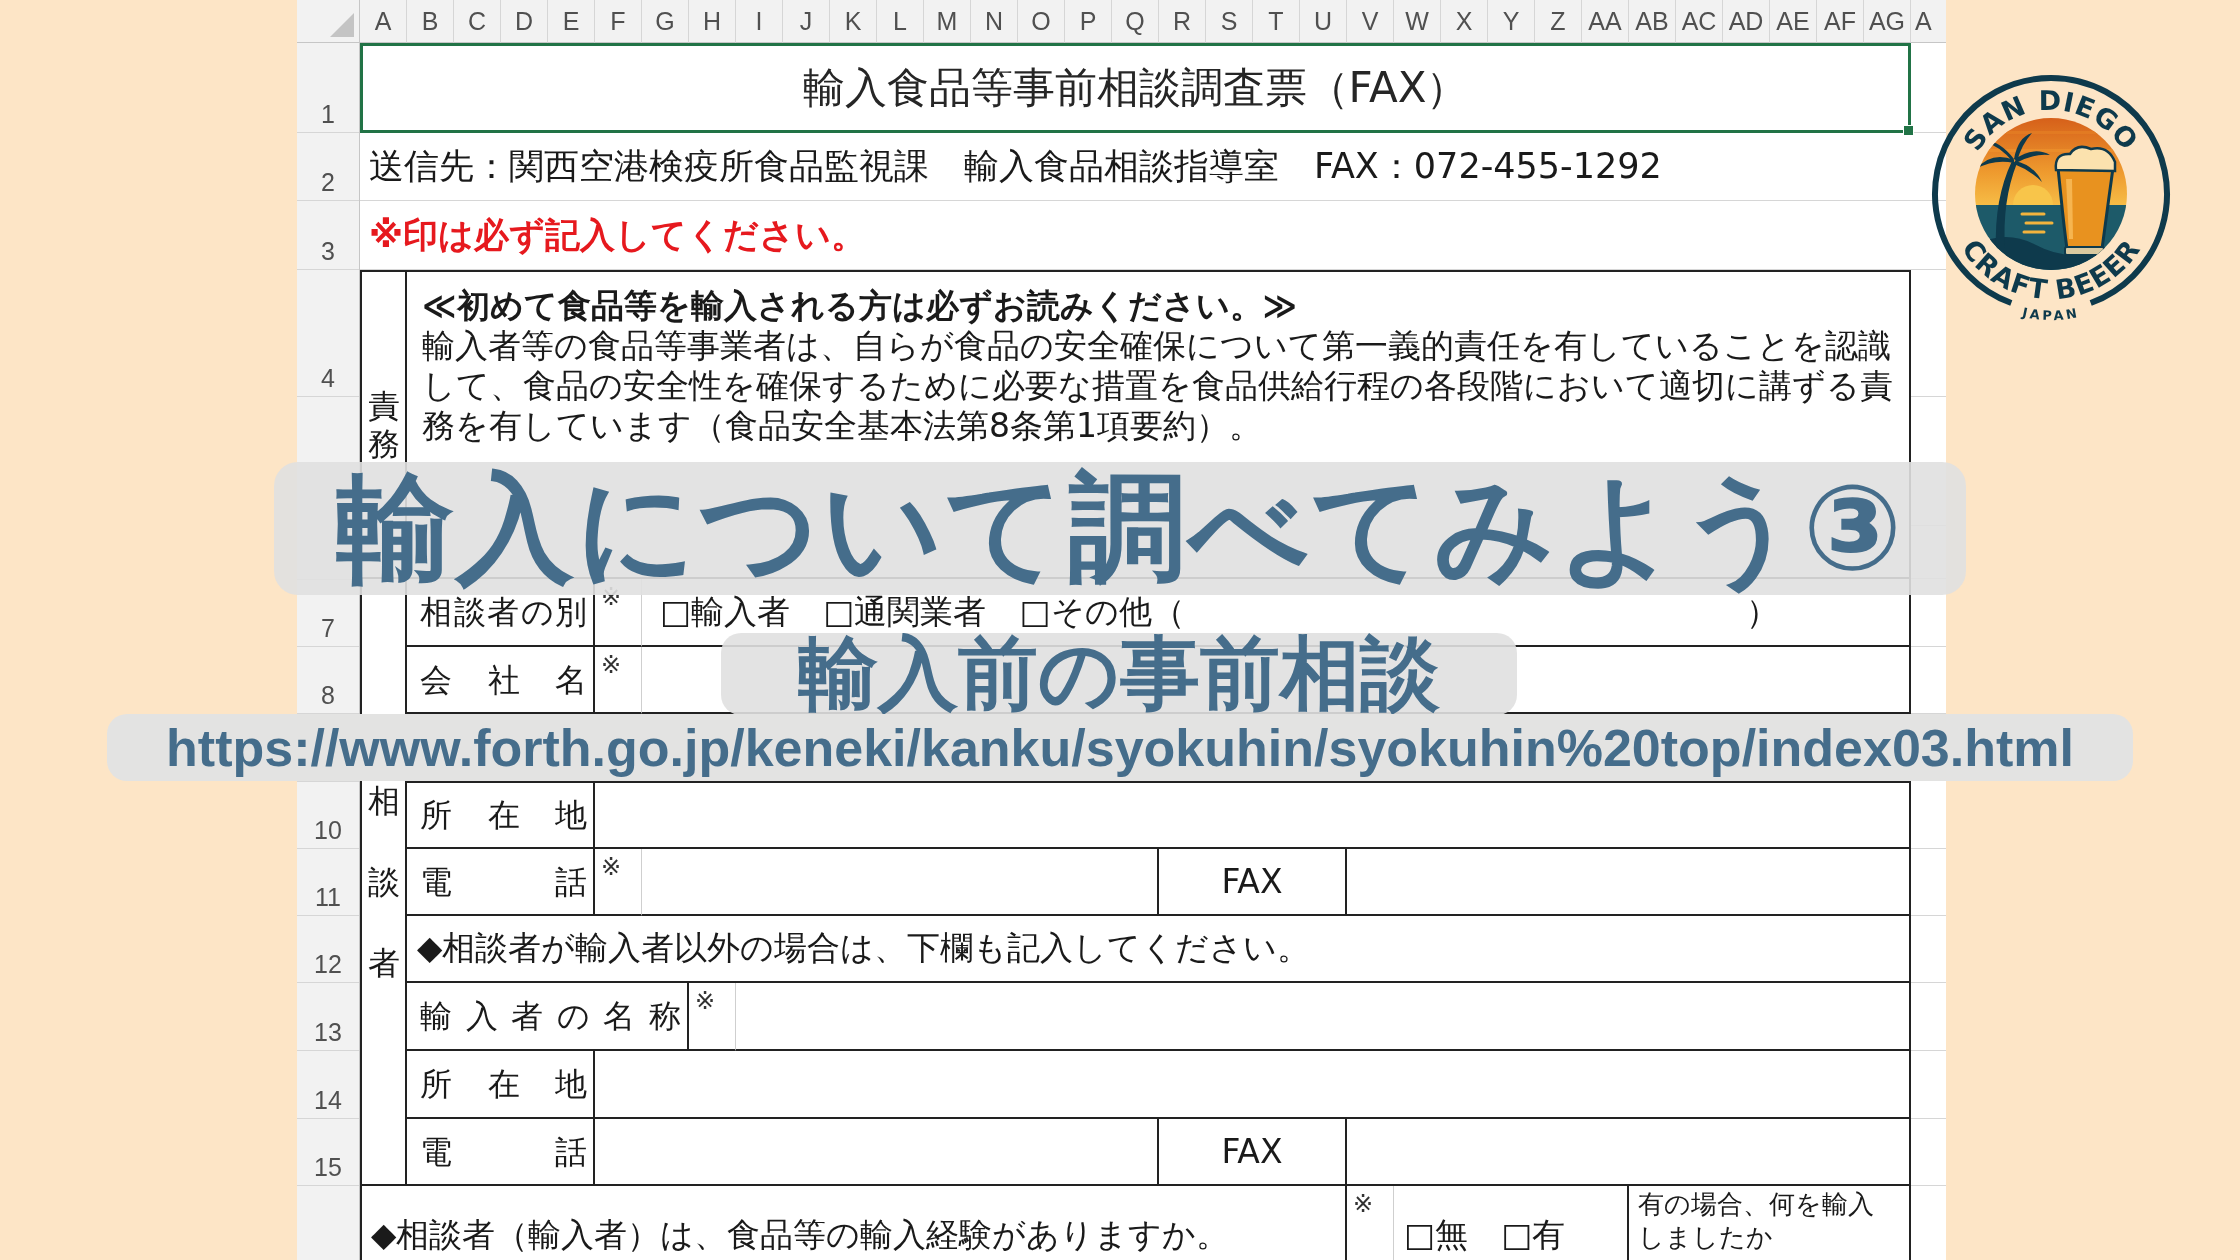 Image resolution: width=2240 pixels, height=1260 pixels. Describe the element at coordinates (800, 1235) in the screenshot. I see `question-text: ◆相談者（輸入者）は、食品等の輸入経験がありますか。` at that location.